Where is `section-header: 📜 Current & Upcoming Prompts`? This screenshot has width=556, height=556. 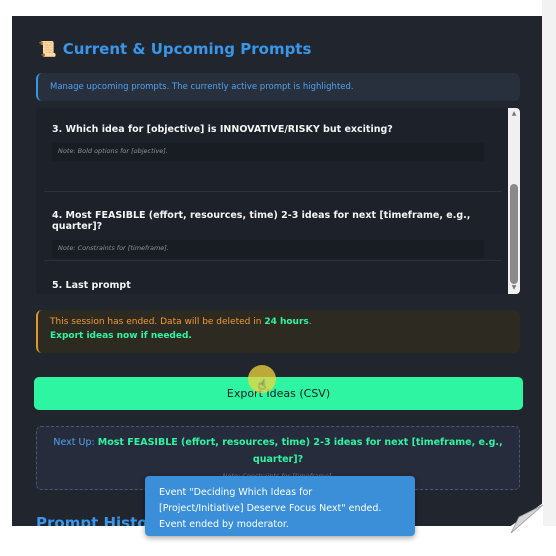
section-header: 📜 Current & Upcoming Prompts is located at coordinates (174, 49).